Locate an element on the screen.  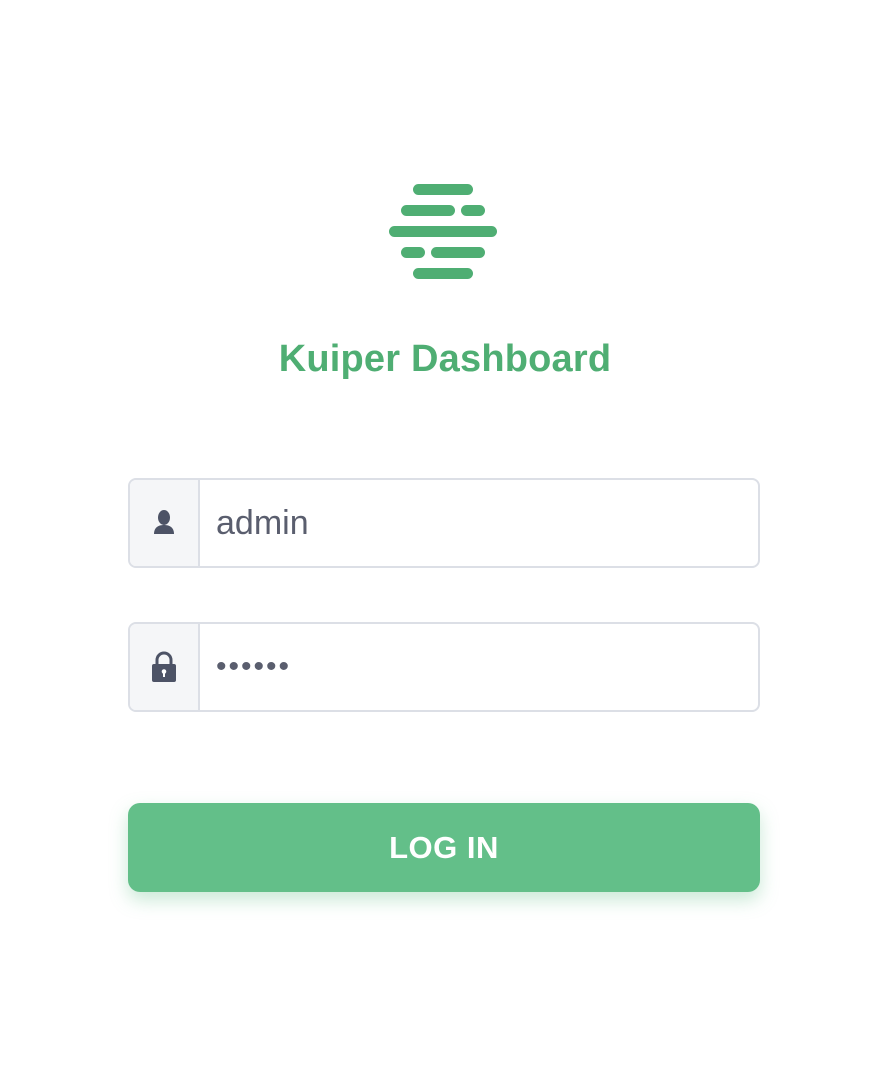
user-icon is located at coordinates (164, 522).